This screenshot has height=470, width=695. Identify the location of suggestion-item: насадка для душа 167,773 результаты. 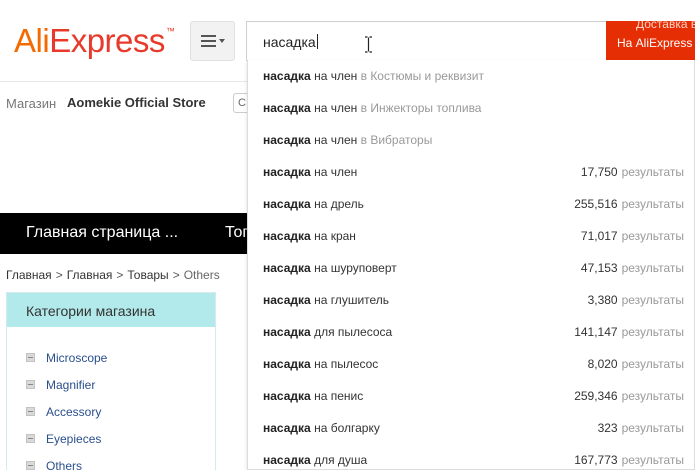
(471, 457).